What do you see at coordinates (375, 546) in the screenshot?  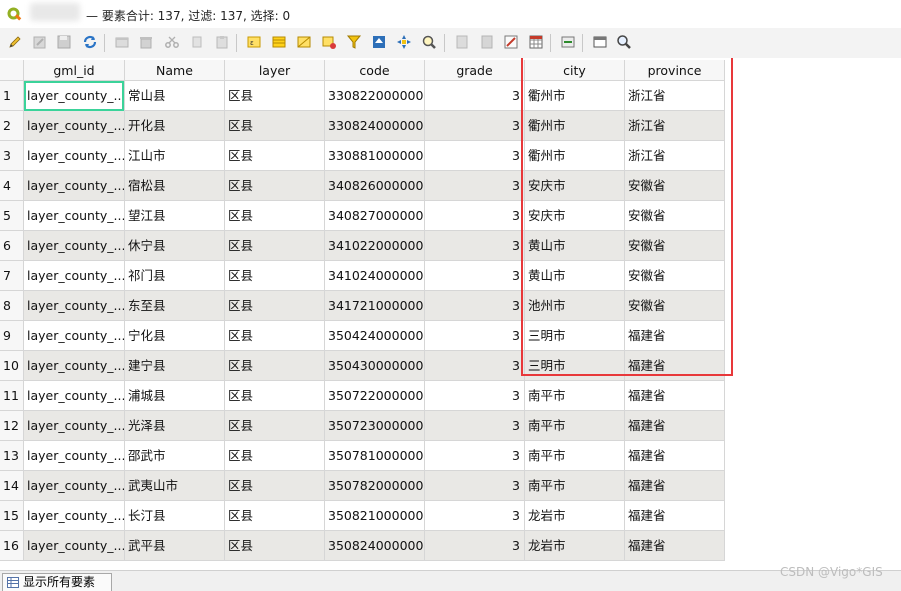 I see `cell-code: 350824000000` at bounding box center [375, 546].